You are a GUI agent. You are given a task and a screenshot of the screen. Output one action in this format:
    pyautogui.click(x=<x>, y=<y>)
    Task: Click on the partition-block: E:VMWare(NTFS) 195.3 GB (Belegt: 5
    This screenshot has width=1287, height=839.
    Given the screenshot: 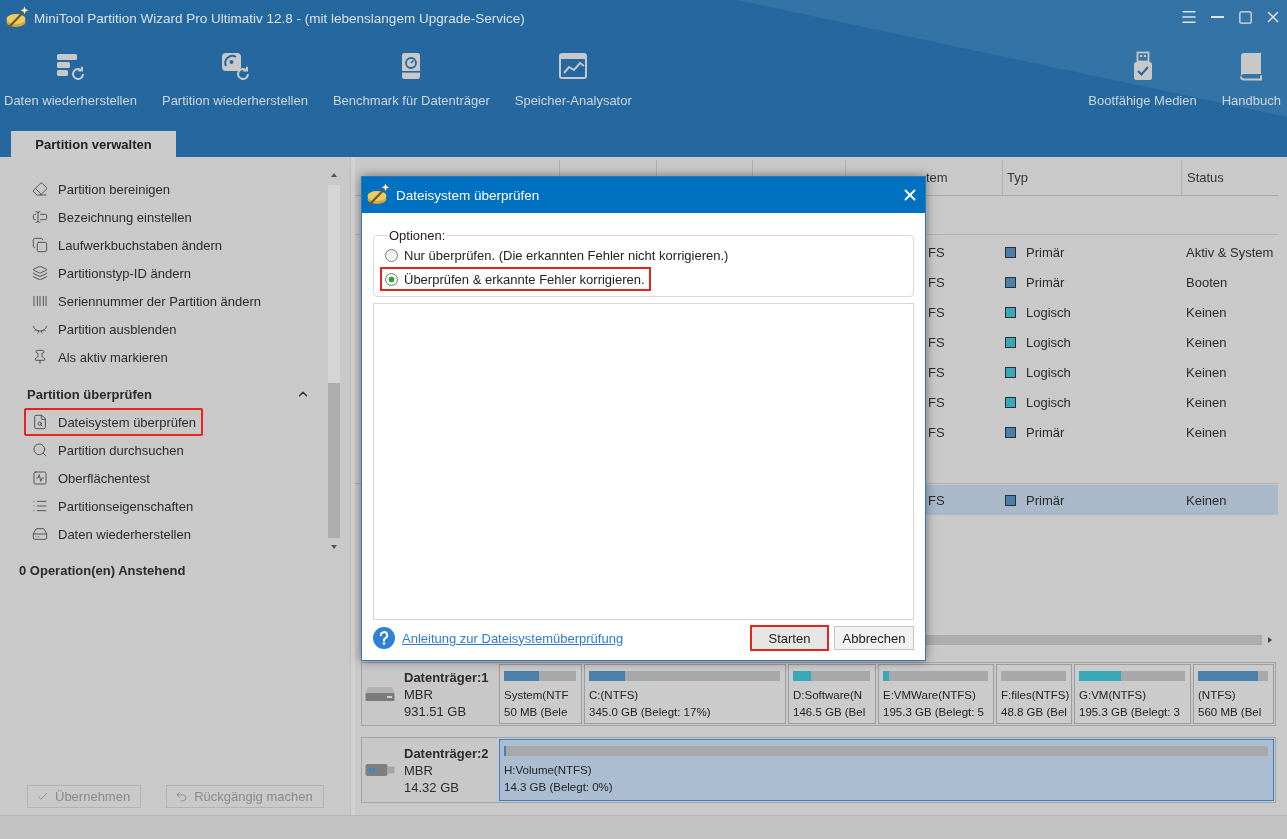 What is the action you would take?
    pyautogui.click(x=936, y=694)
    